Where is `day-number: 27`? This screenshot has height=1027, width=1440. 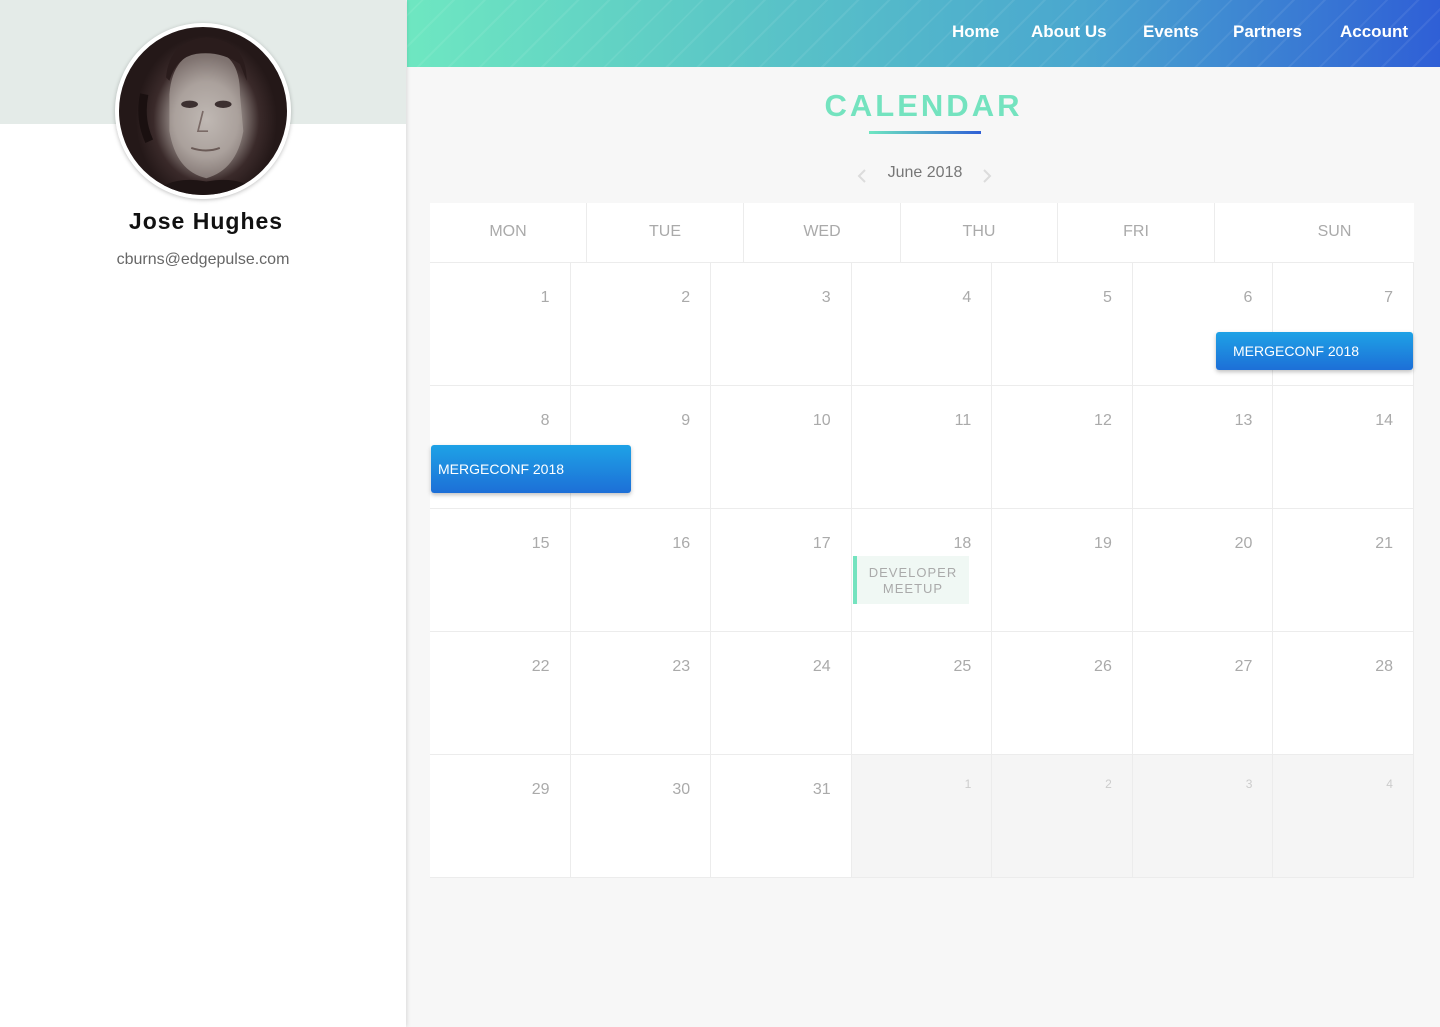
day-number: 27 is located at coordinates (1243, 666).